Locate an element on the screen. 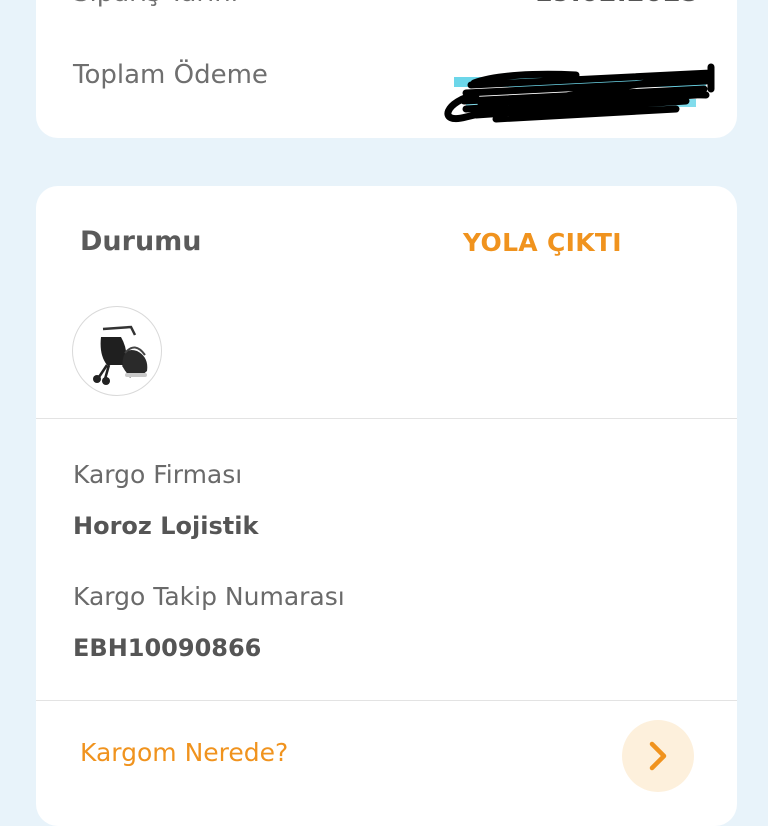  where-is-my-cargo-button is located at coordinates (658, 756).